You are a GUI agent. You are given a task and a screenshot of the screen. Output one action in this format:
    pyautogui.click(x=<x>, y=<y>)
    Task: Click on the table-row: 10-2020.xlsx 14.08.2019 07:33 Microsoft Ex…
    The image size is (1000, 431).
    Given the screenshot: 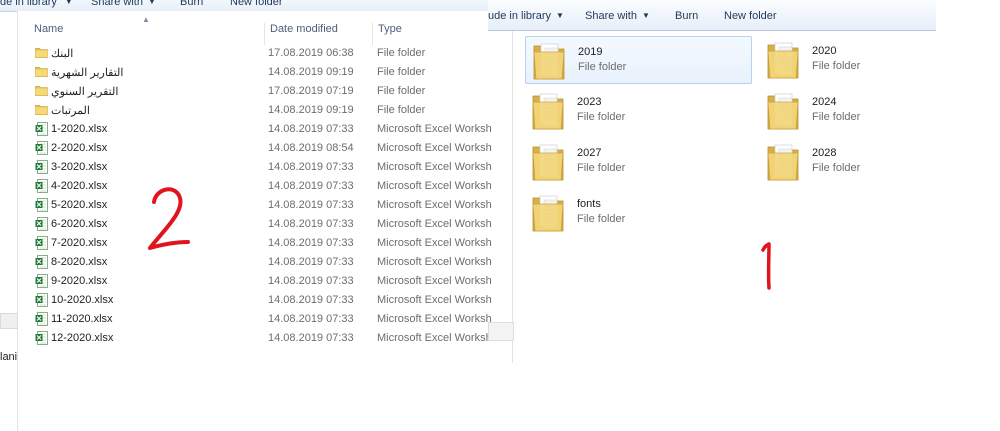 What is the action you would take?
    pyautogui.click(x=255, y=300)
    